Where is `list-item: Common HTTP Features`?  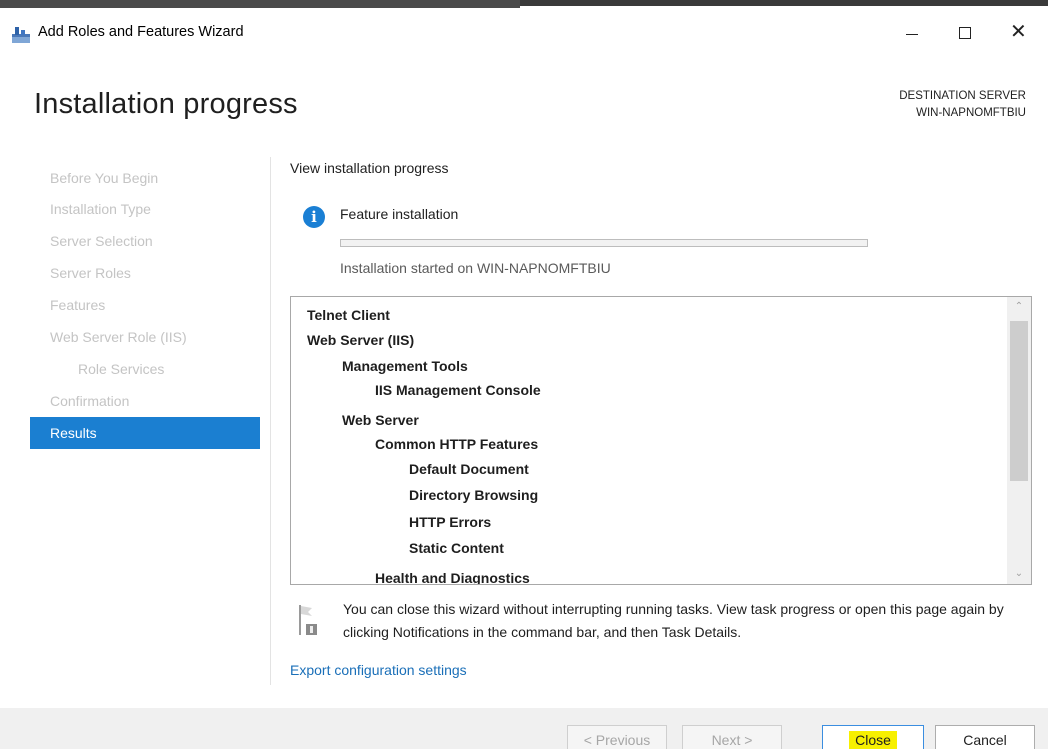
list-item: Common HTTP Features is located at coordinates (457, 444).